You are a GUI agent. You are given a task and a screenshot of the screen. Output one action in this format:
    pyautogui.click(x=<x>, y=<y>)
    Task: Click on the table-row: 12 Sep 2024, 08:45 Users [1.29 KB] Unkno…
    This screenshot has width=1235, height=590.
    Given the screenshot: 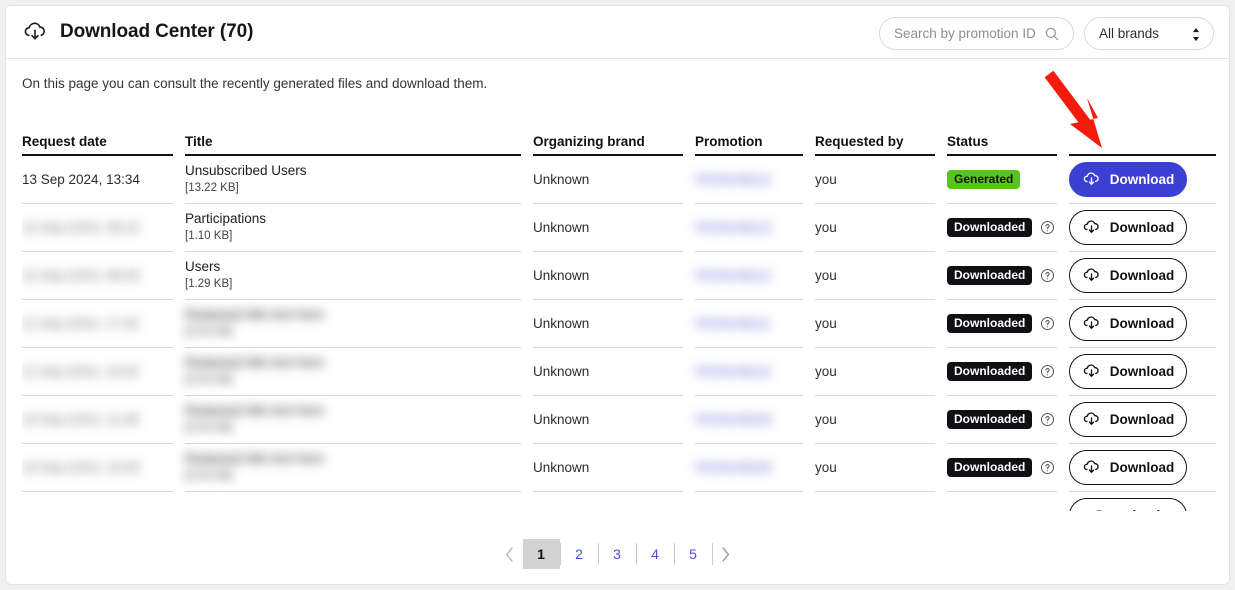 What is the action you would take?
    pyautogui.click(x=619, y=276)
    